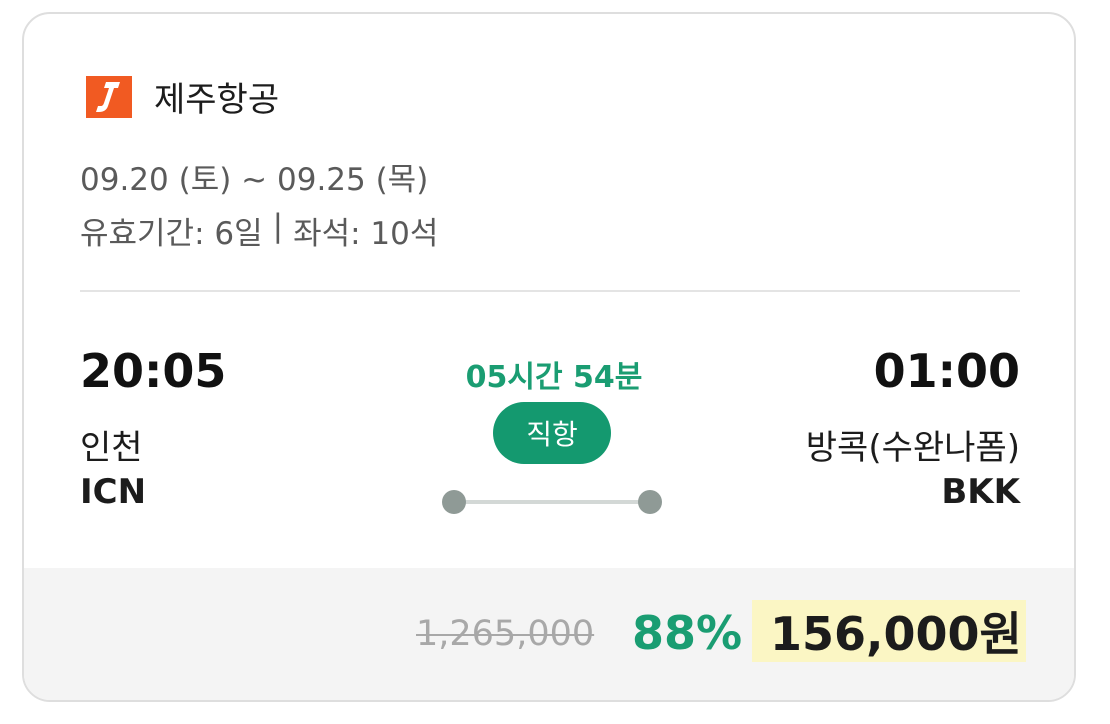 Image resolution: width=1110 pixels, height=724 pixels. I want to click on route-end-dot-icon, so click(650, 502).